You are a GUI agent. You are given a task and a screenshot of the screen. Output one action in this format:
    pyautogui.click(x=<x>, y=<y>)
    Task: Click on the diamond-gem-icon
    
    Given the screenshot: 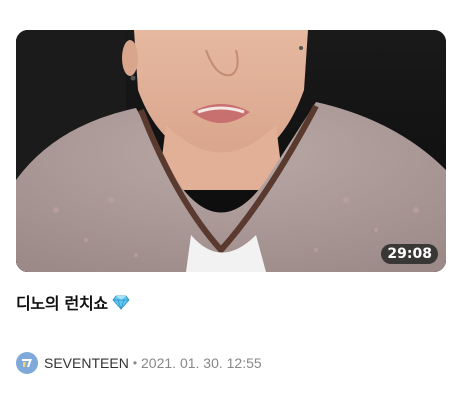 What is the action you would take?
    pyautogui.click(x=121, y=302)
    